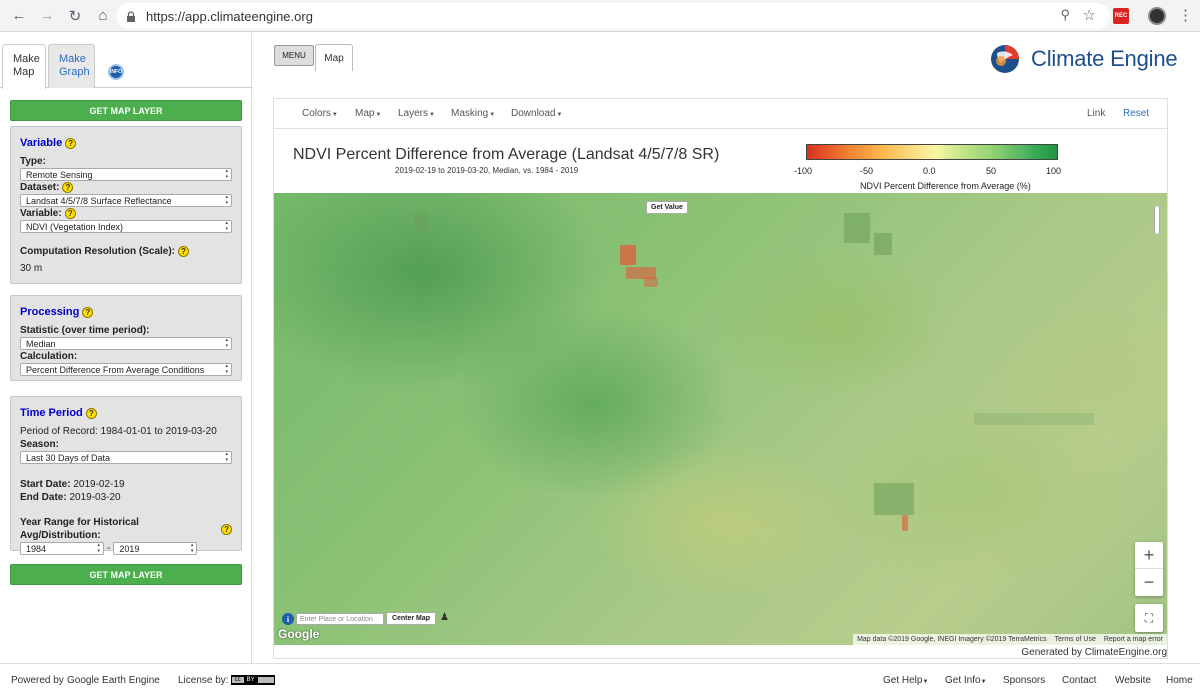  I want to click on nav-link: Link, so click(1096, 113).